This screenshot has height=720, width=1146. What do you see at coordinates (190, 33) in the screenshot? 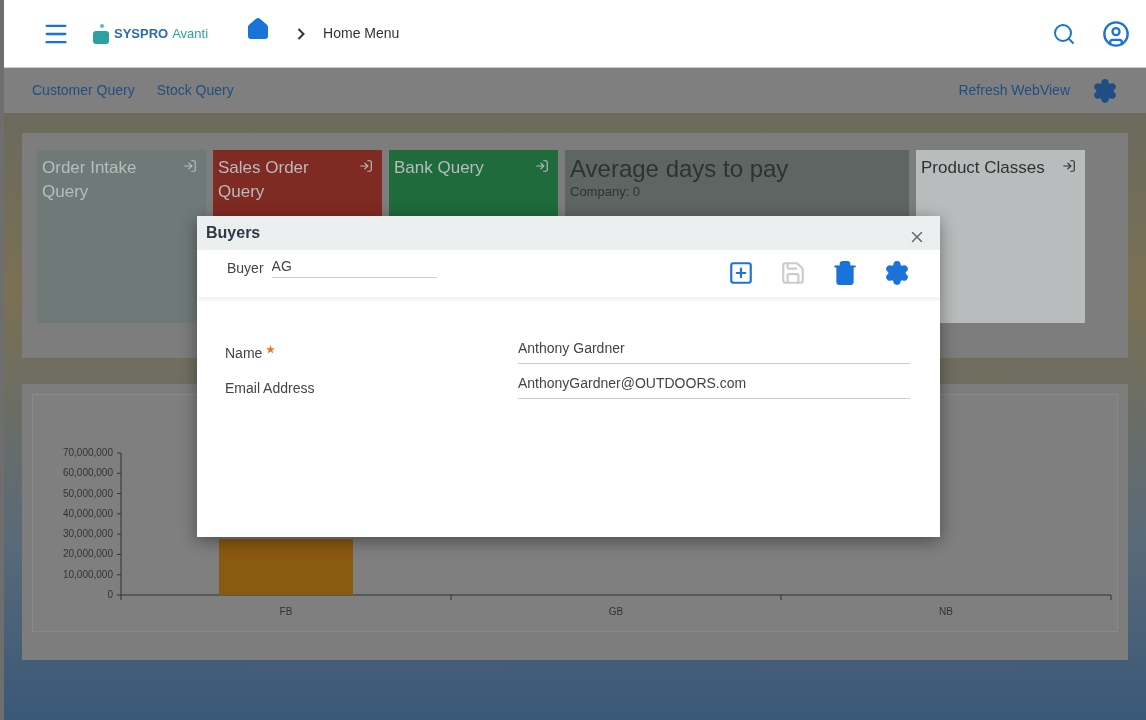
I see `logo-suffix: Avanti` at bounding box center [190, 33].